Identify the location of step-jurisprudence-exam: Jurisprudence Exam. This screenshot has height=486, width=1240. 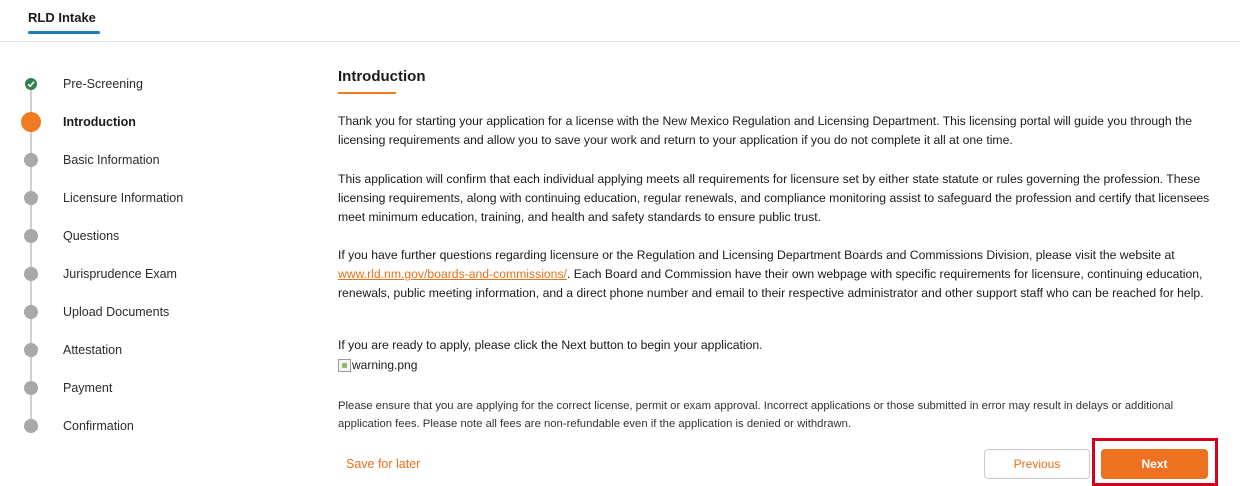
(155, 274).